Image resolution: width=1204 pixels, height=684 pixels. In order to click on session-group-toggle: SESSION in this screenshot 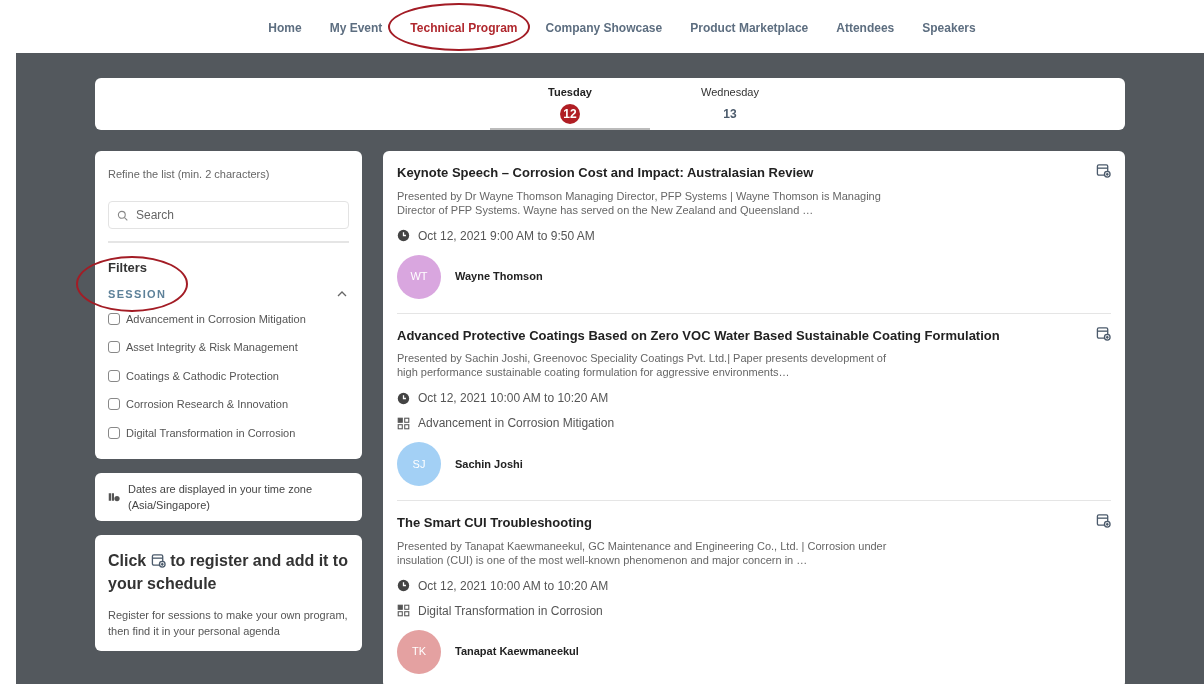, I will do `click(228, 294)`.